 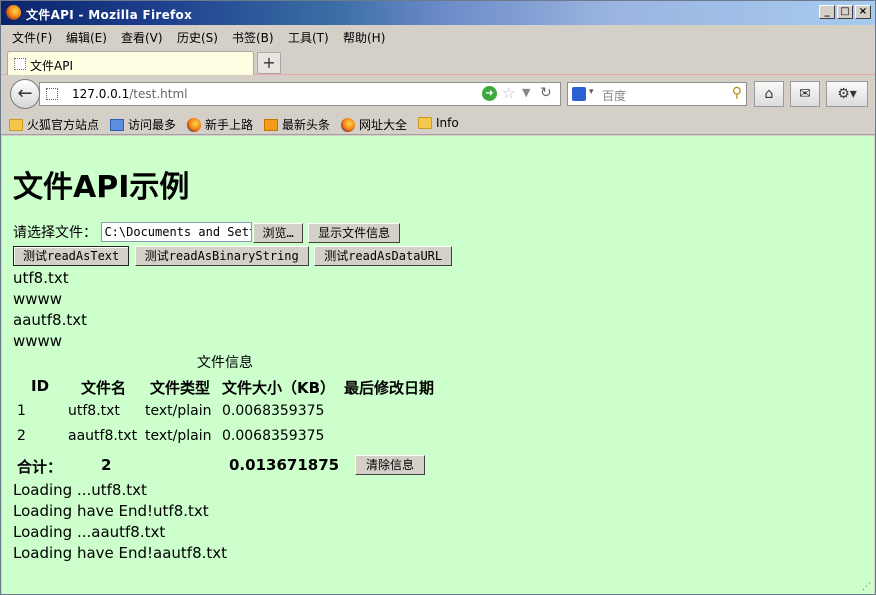 What do you see at coordinates (306, 125) in the screenshot?
I see `bookmark-label: 最新头条` at bounding box center [306, 125].